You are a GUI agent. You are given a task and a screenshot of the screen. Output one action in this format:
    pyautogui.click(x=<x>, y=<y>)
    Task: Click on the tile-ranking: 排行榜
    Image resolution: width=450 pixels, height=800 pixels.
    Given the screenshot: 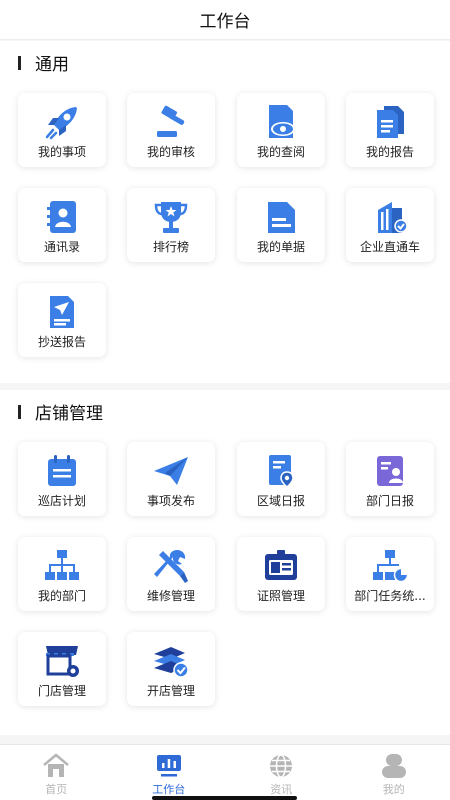 What is the action you would take?
    pyautogui.click(x=171, y=225)
    